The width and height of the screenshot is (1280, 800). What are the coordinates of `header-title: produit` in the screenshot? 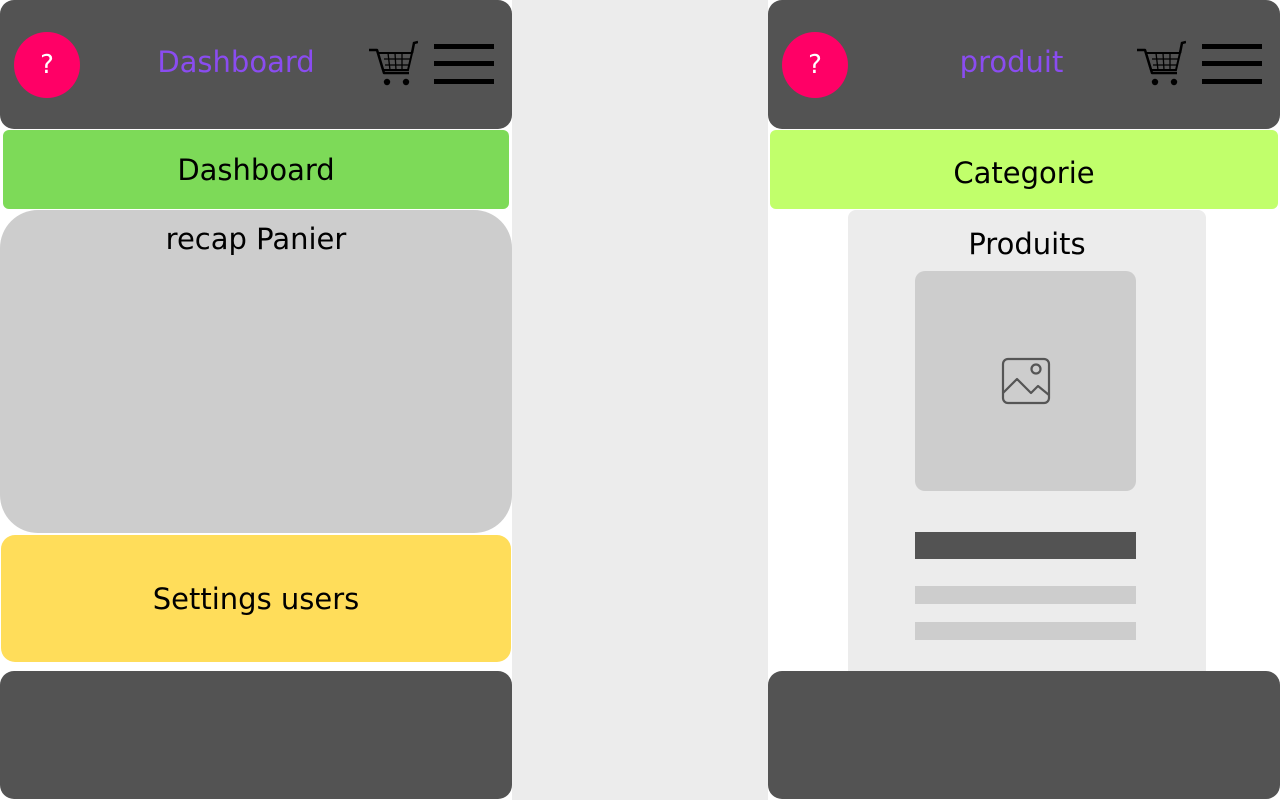 It's located at (1011, 62).